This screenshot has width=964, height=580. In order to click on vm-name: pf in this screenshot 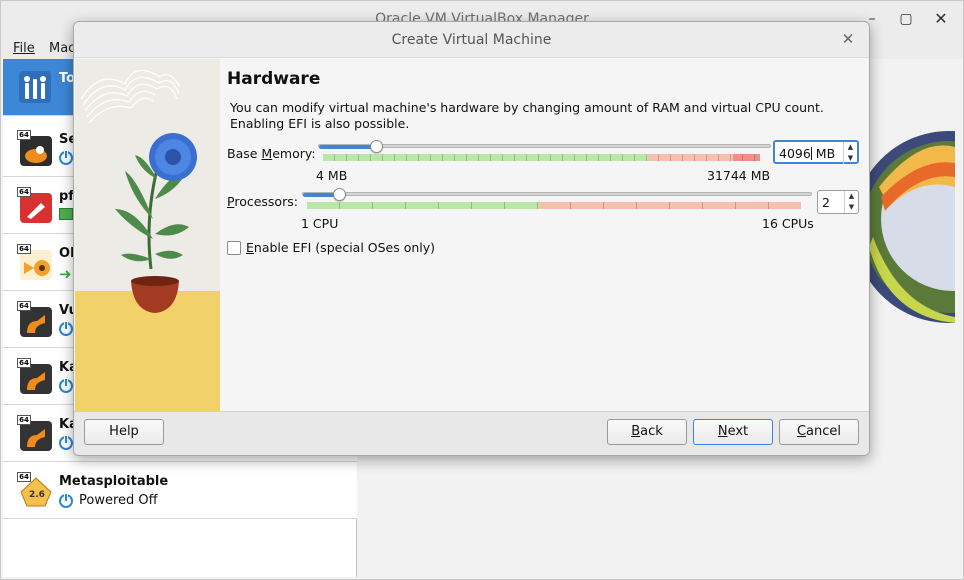, I will do `click(66, 196)`.